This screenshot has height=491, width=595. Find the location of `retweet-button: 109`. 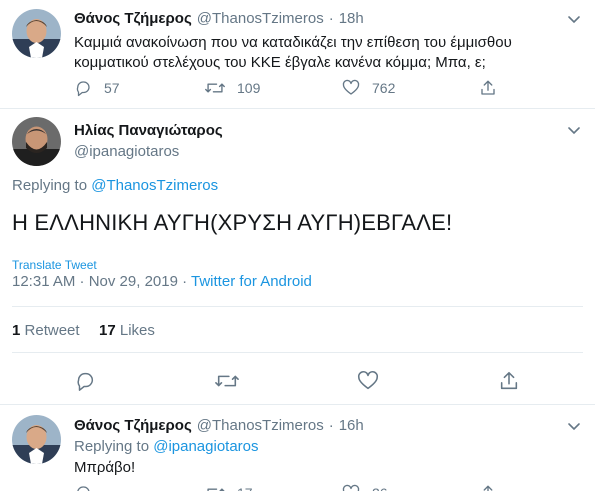

retweet-button: 109 is located at coordinates (232, 88).